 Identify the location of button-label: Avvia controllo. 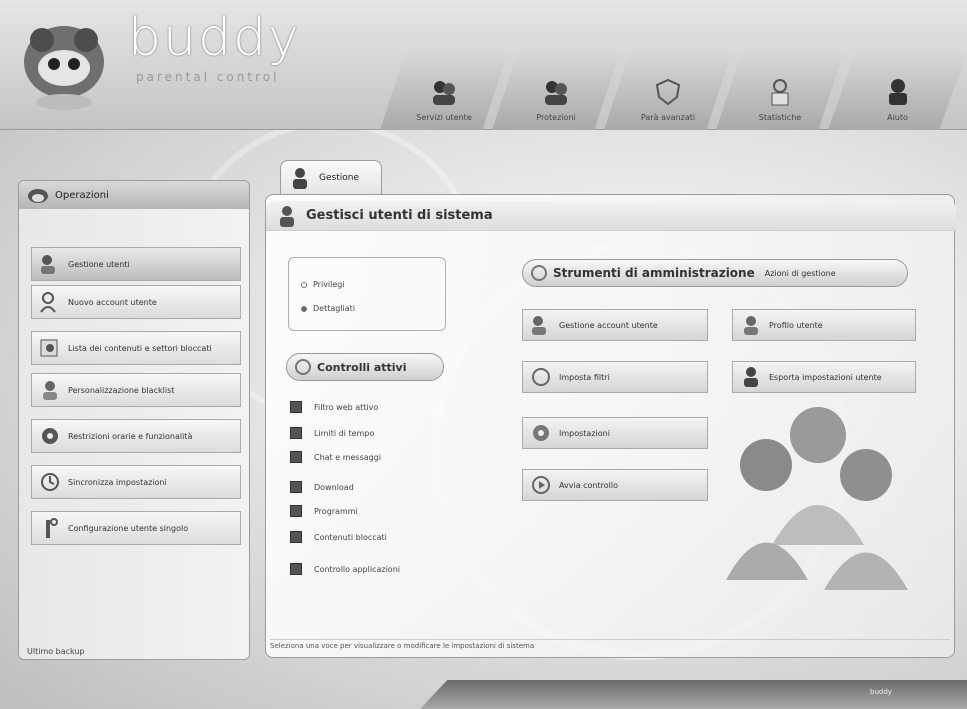
(588, 485).